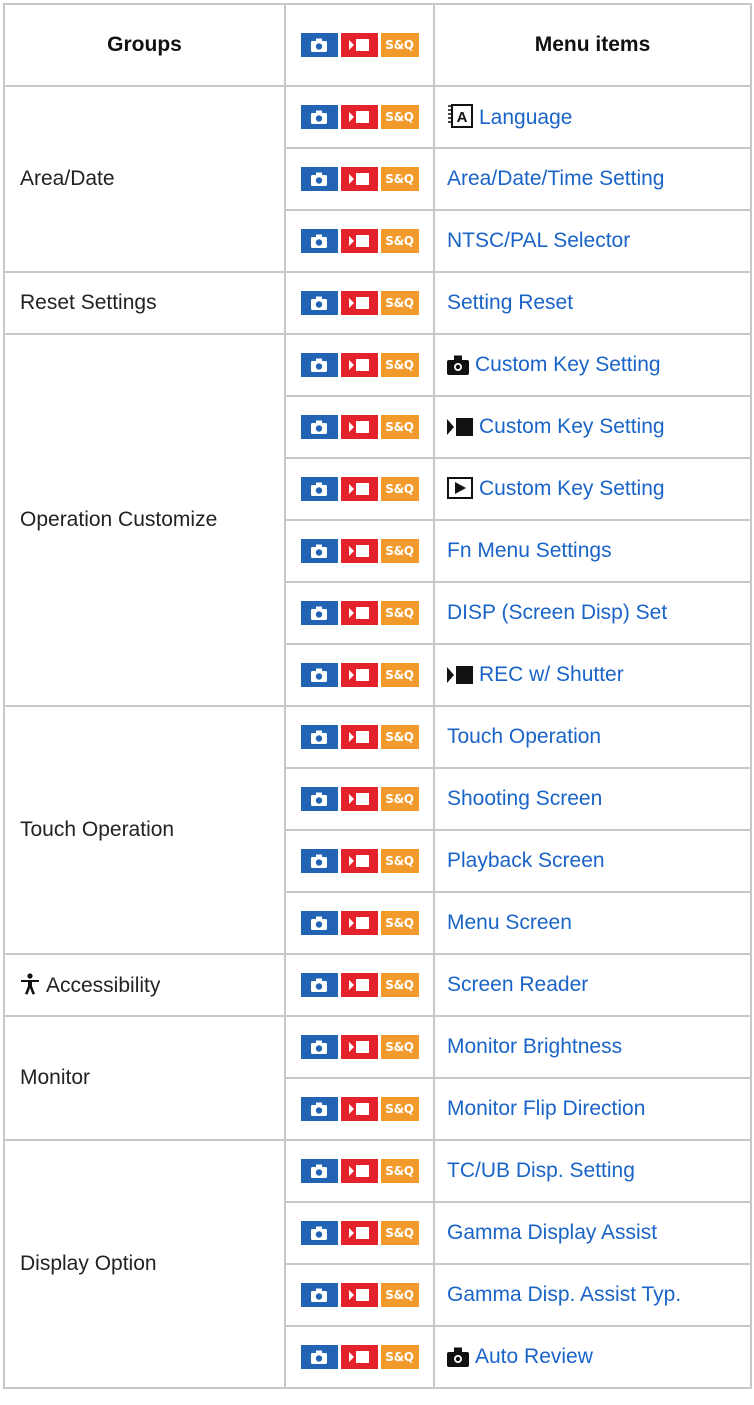 The width and height of the screenshot is (754, 1405). Describe the element at coordinates (526, 860) in the screenshot. I see `menu-item-link: Playback Screen` at that location.